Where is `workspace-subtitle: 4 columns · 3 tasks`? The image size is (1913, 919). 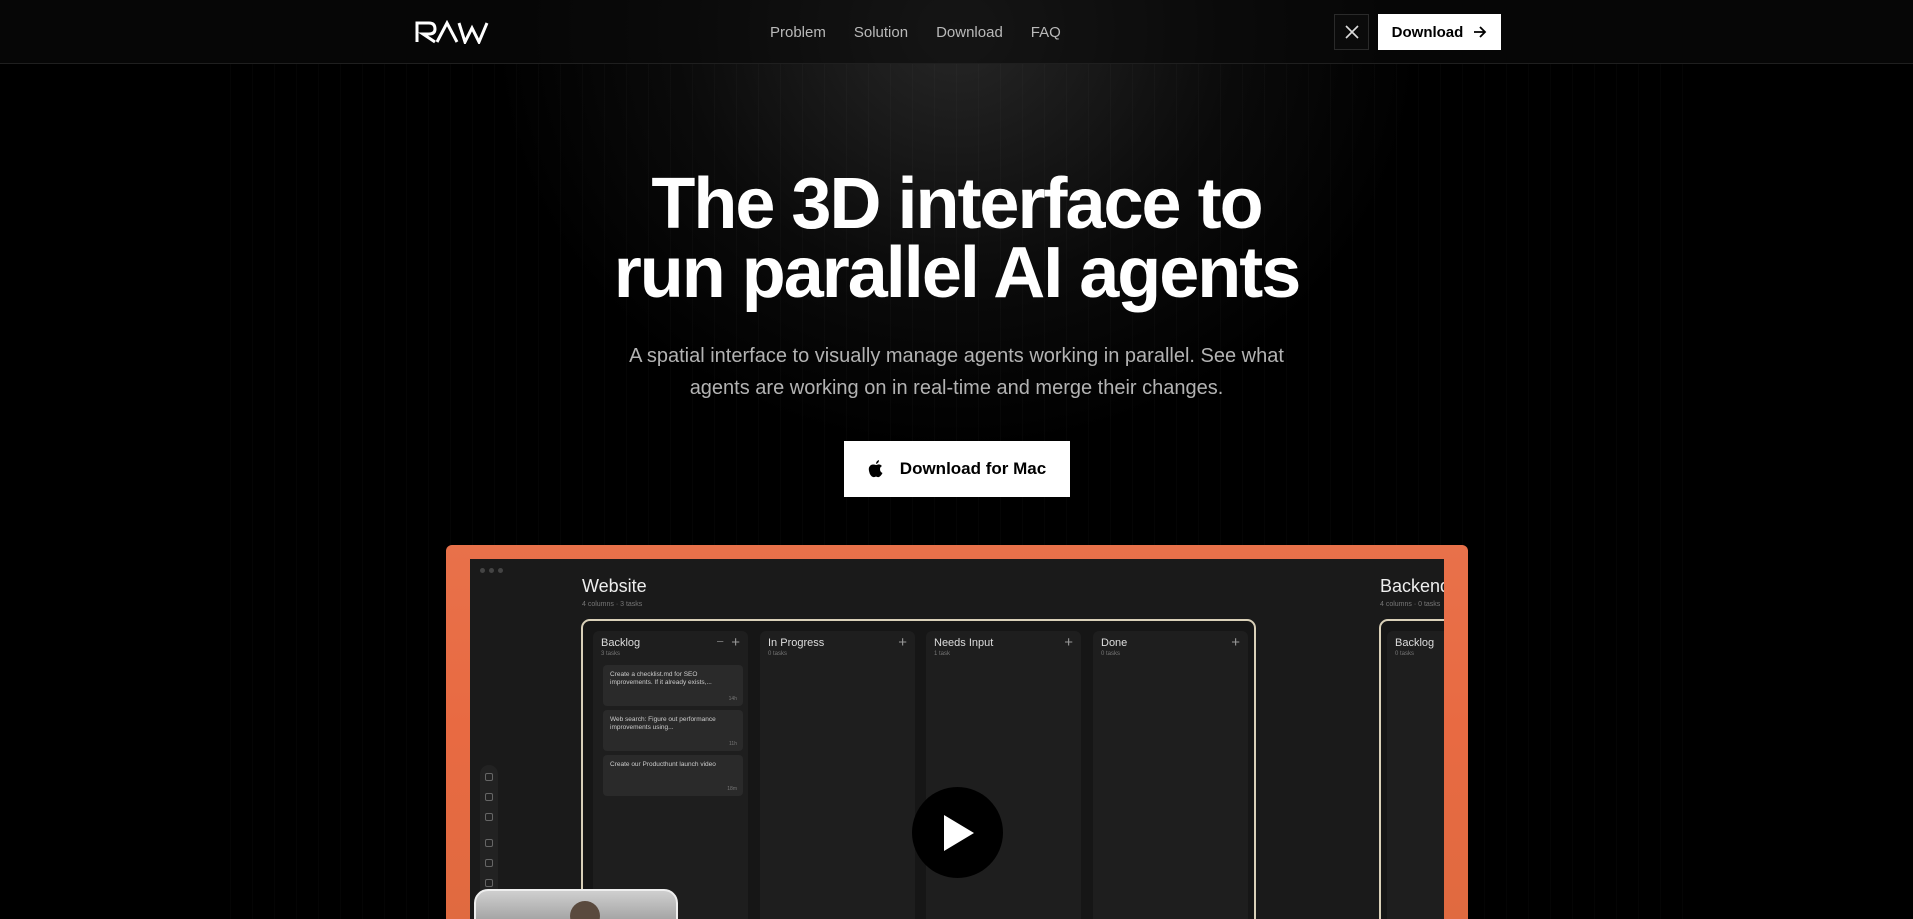
workspace-subtitle: 4 columns · 3 tasks is located at coordinates (612, 604).